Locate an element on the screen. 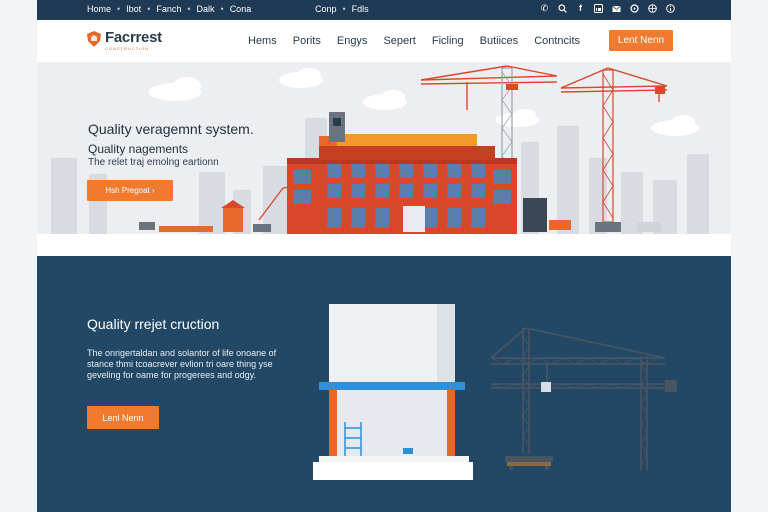 This screenshot has height=512, width=768. nav-item-2: Porits is located at coordinates (307, 41).